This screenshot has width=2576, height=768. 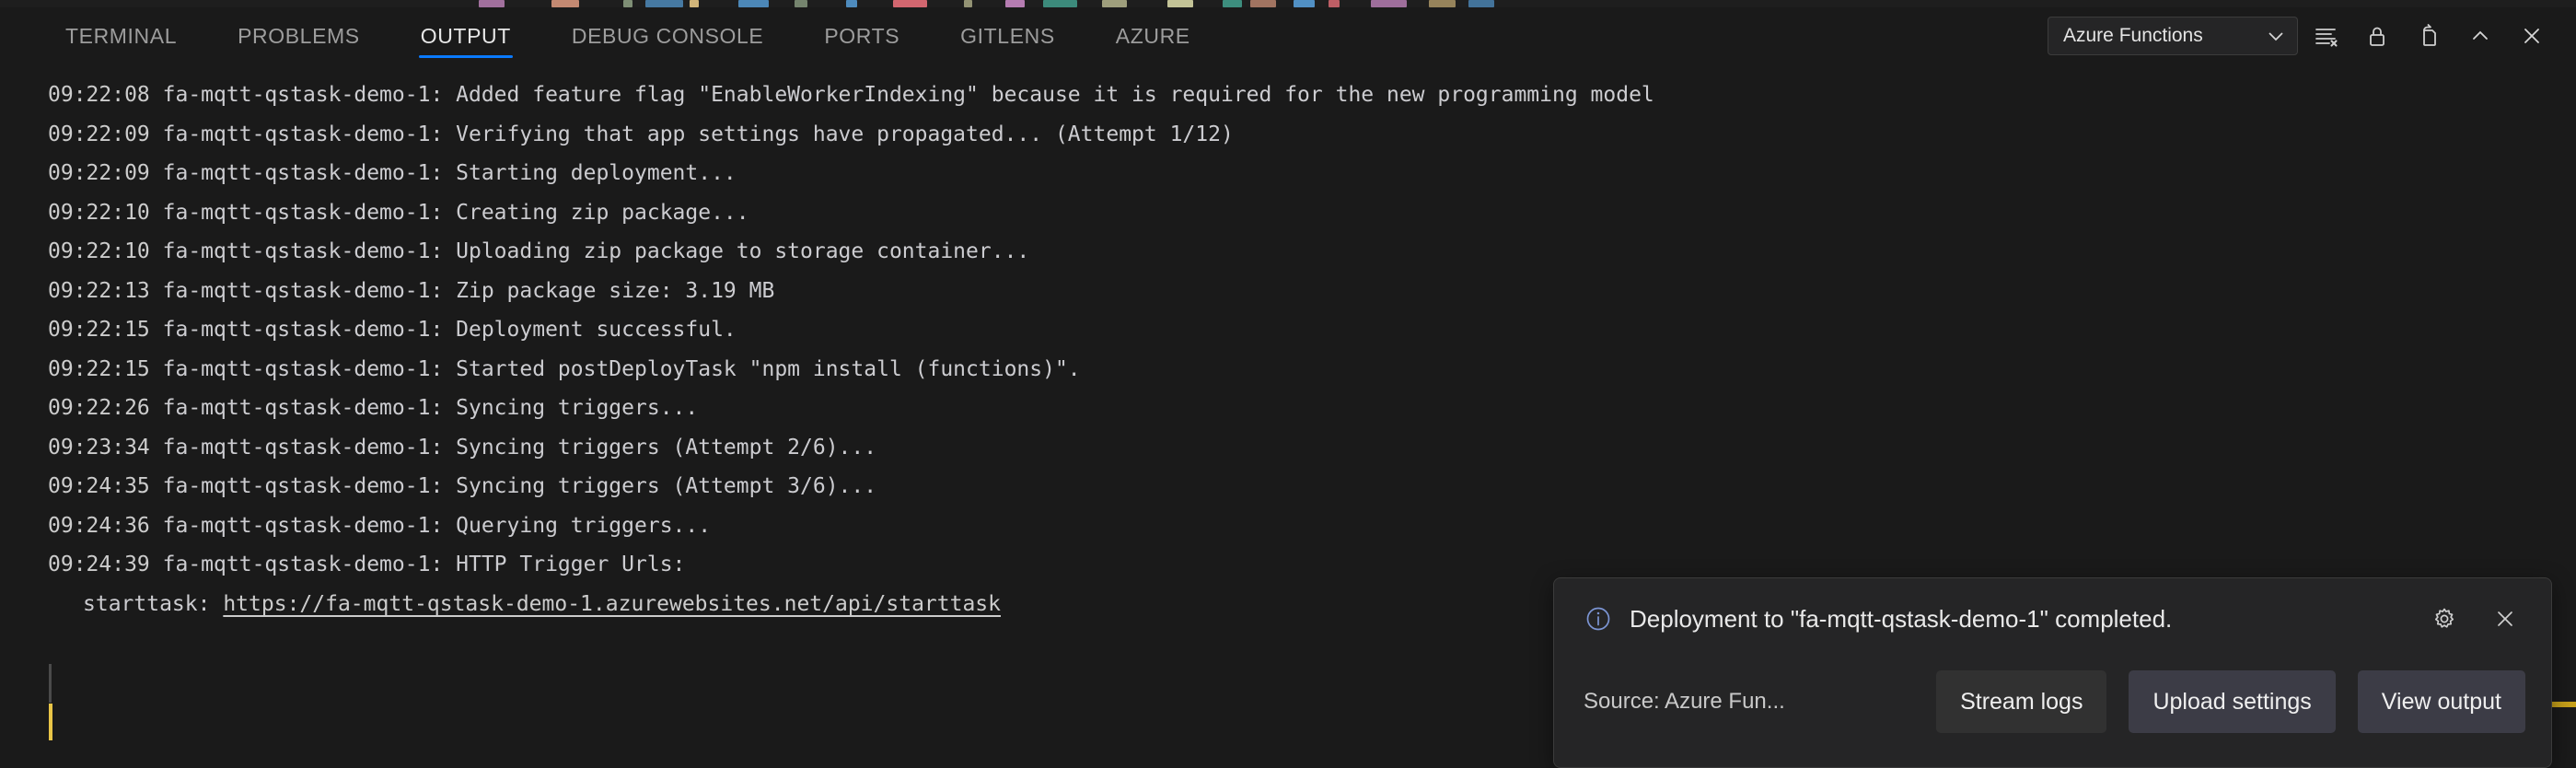 I want to click on lock-scroll-icon, so click(x=2377, y=36).